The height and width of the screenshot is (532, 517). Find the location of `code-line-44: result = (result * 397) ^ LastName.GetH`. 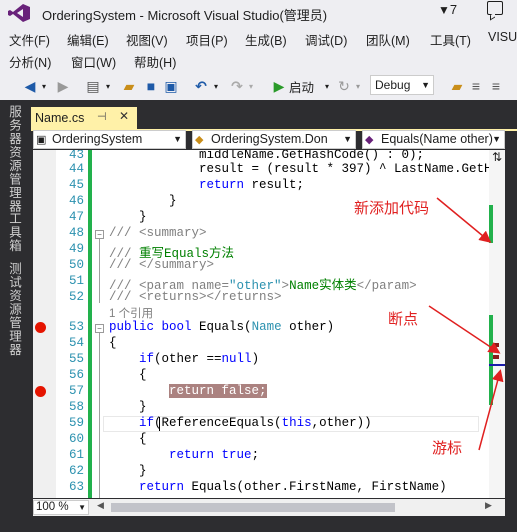

code-line-44: result = (result * 397) ^ LastName.GetH is located at coordinates (299, 169).